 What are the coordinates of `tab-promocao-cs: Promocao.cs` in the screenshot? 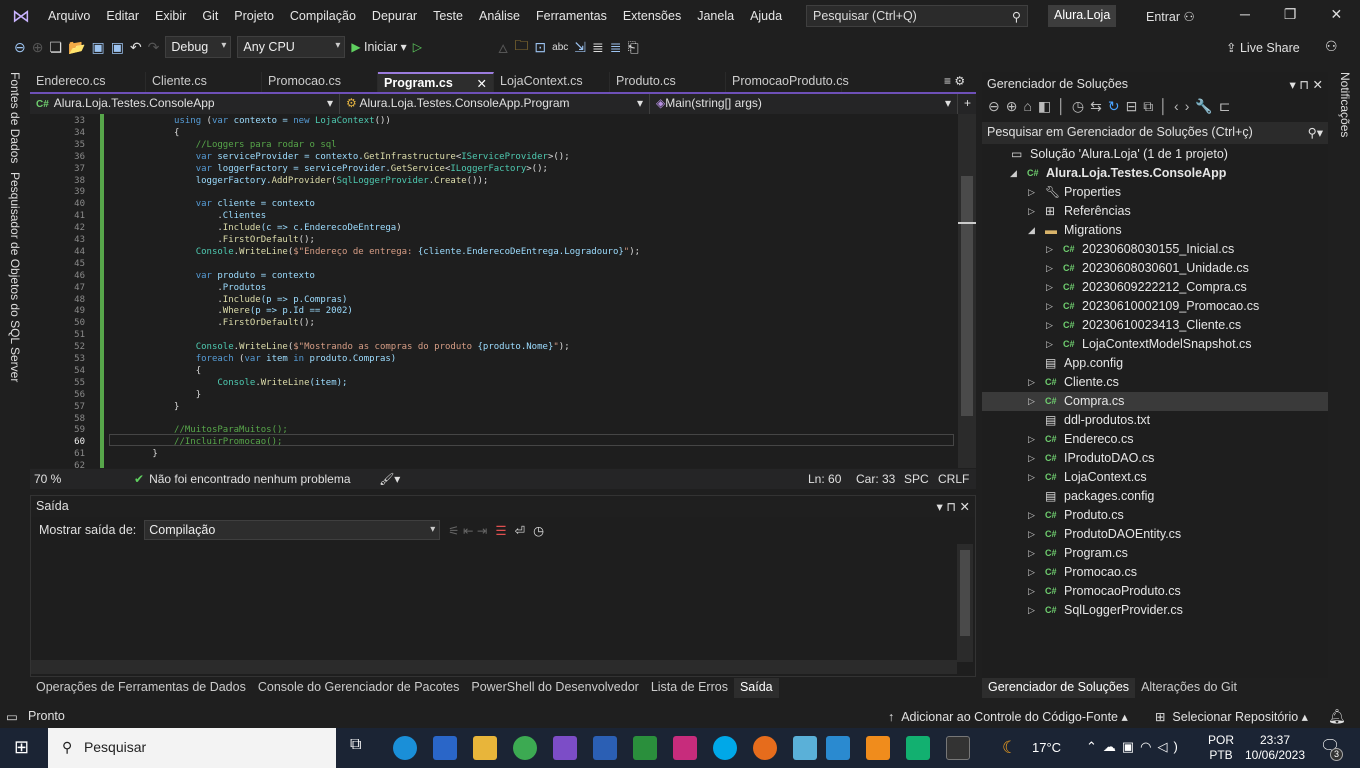 It's located at (320, 82).